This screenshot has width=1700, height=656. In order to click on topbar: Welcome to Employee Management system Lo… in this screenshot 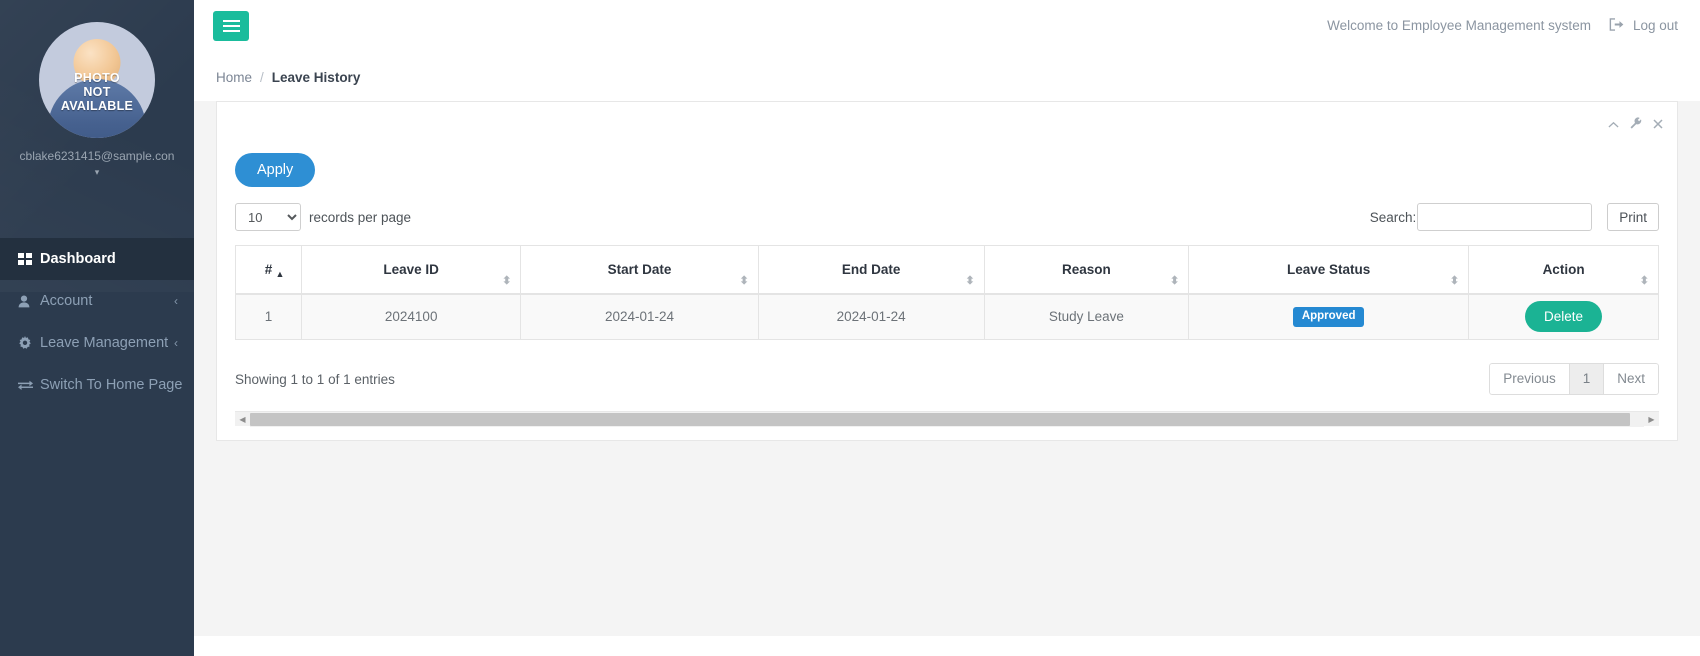, I will do `click(947, 26)`.